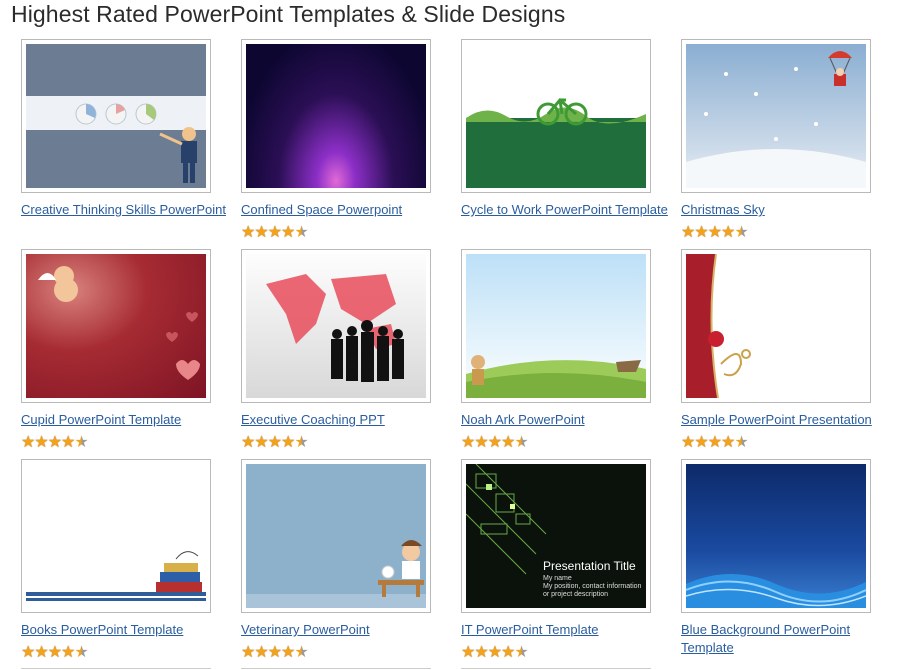 Image resolution: width=910 pixels, height=670 pixels. I want to click on blue-background-preview, so click(776, 591).